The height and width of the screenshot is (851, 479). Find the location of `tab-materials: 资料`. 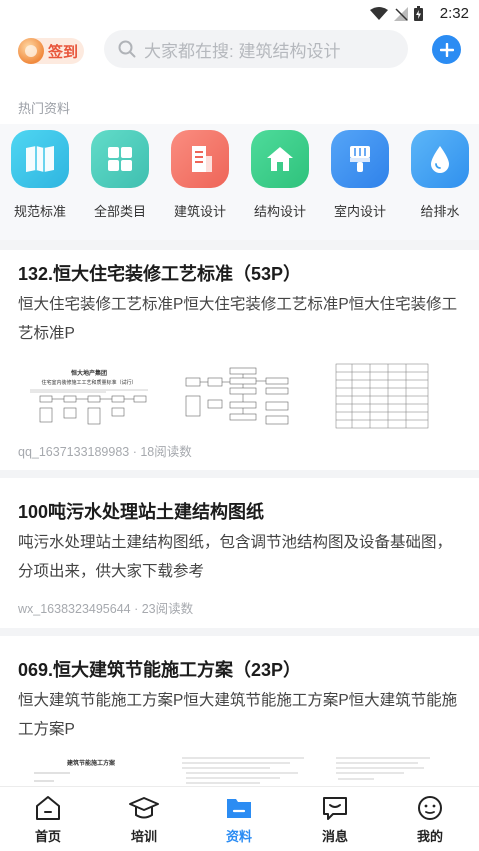

tab-materials: 资料 is located at coordinates (239, 820).